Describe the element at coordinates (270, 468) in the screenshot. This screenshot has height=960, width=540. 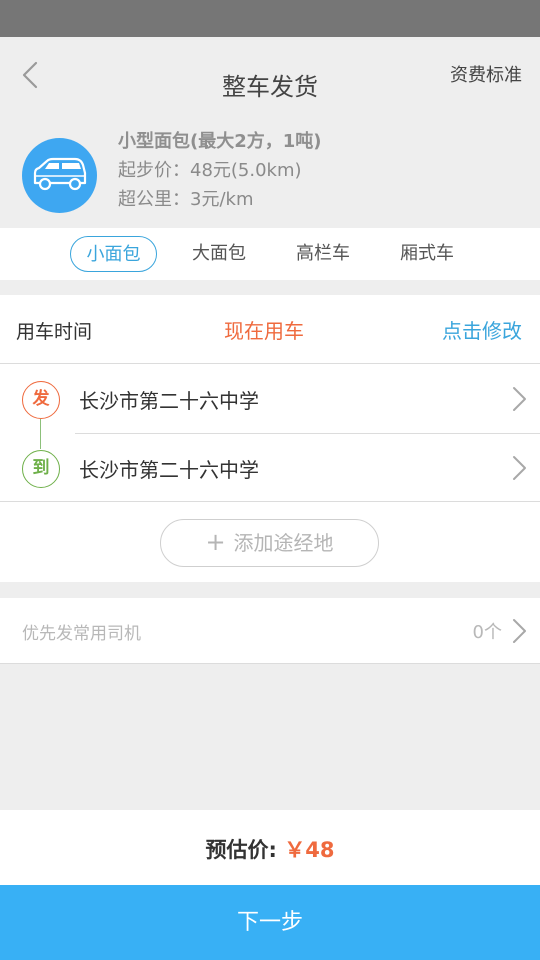
I see `destination-row: 到 长沙市第二十六中学` at that location.